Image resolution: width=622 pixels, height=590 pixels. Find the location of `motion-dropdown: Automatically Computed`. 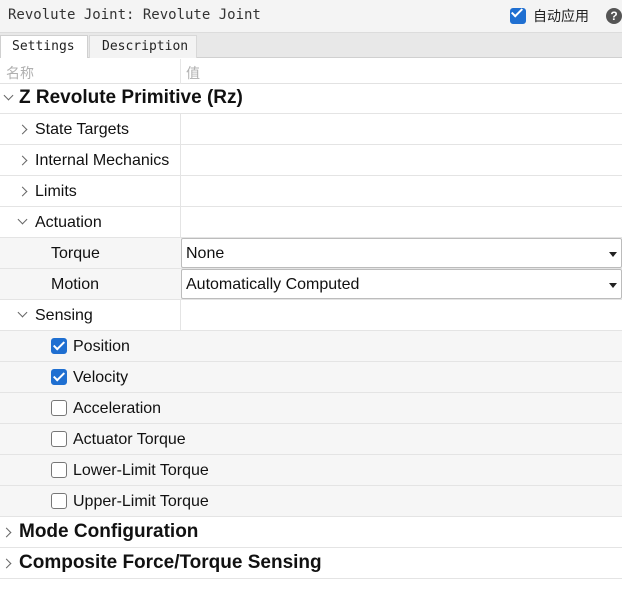

motion-dropdown: Automatically Computed is located at coordinates (401, 284).